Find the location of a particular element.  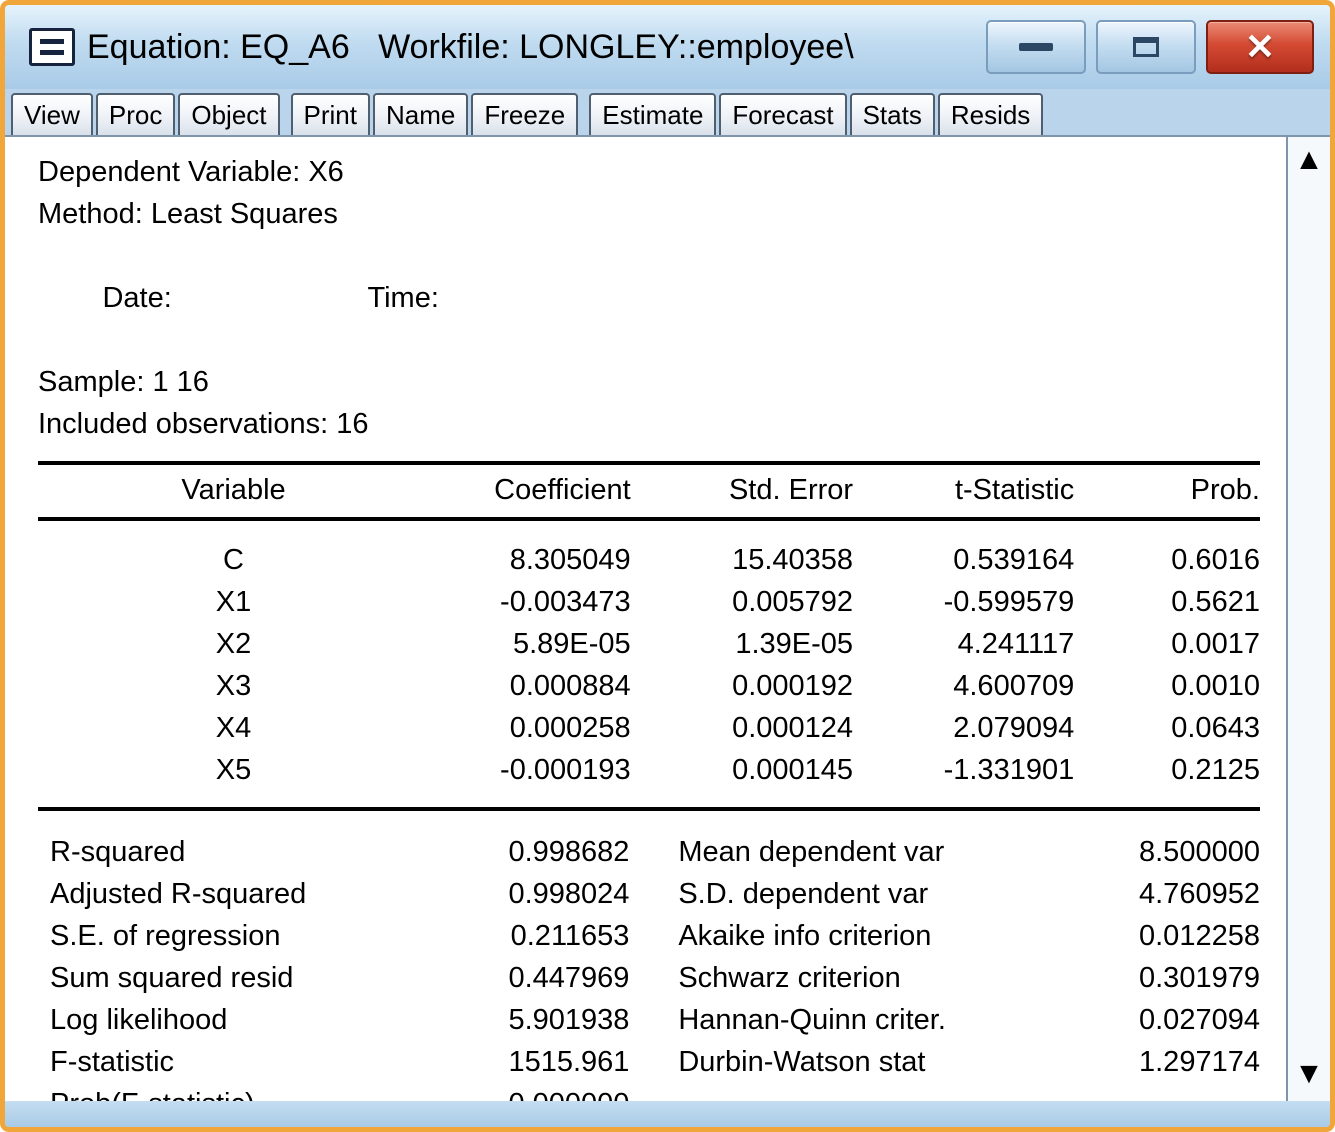

value-cell: 0.5621 is located at coordinates (1215, 602).